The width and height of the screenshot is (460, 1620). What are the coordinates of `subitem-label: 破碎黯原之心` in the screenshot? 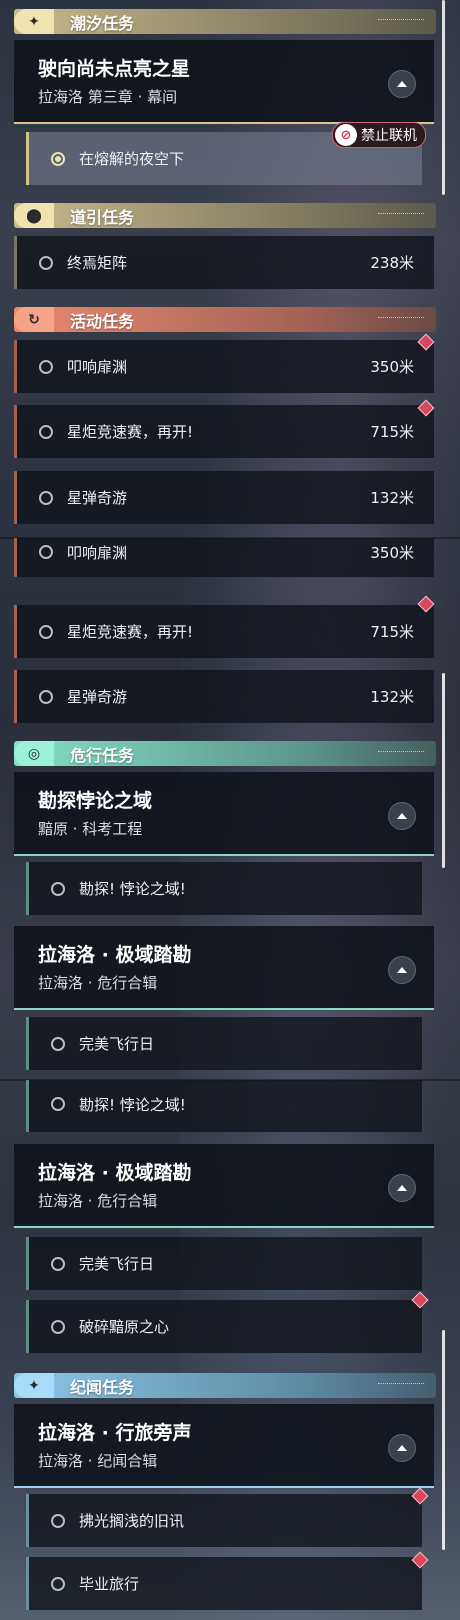 It's located at (124, 1327).